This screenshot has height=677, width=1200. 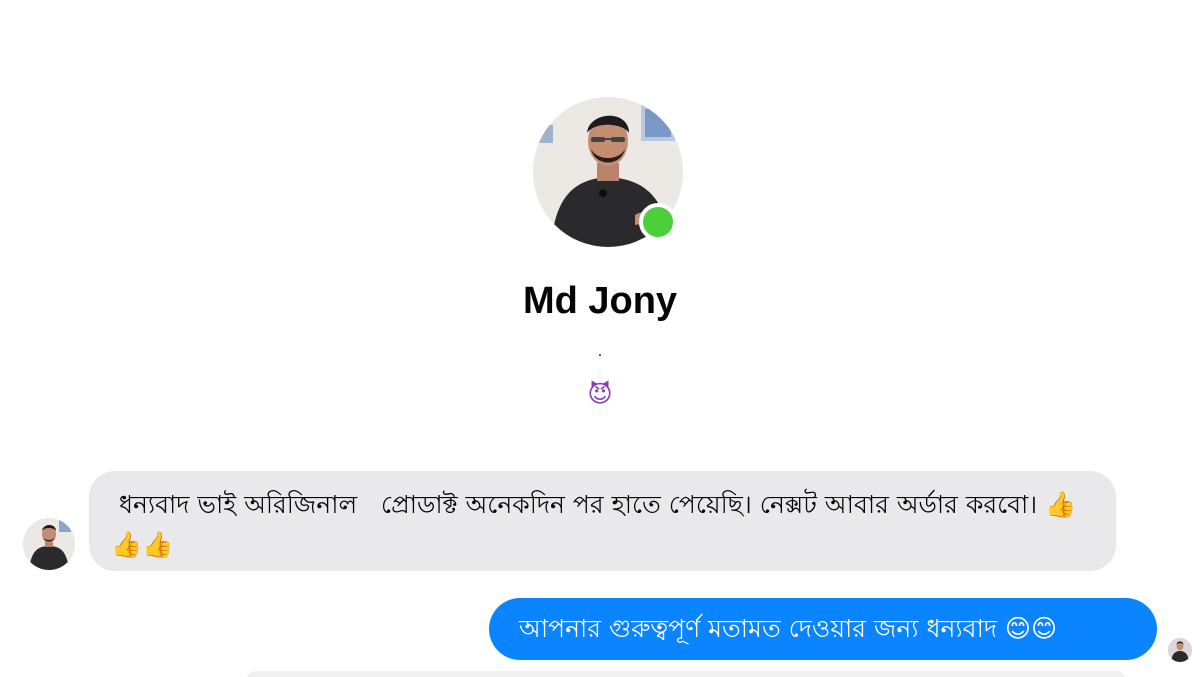 I want to click on profile-name: Md Jony, so click(x=600, y=301).